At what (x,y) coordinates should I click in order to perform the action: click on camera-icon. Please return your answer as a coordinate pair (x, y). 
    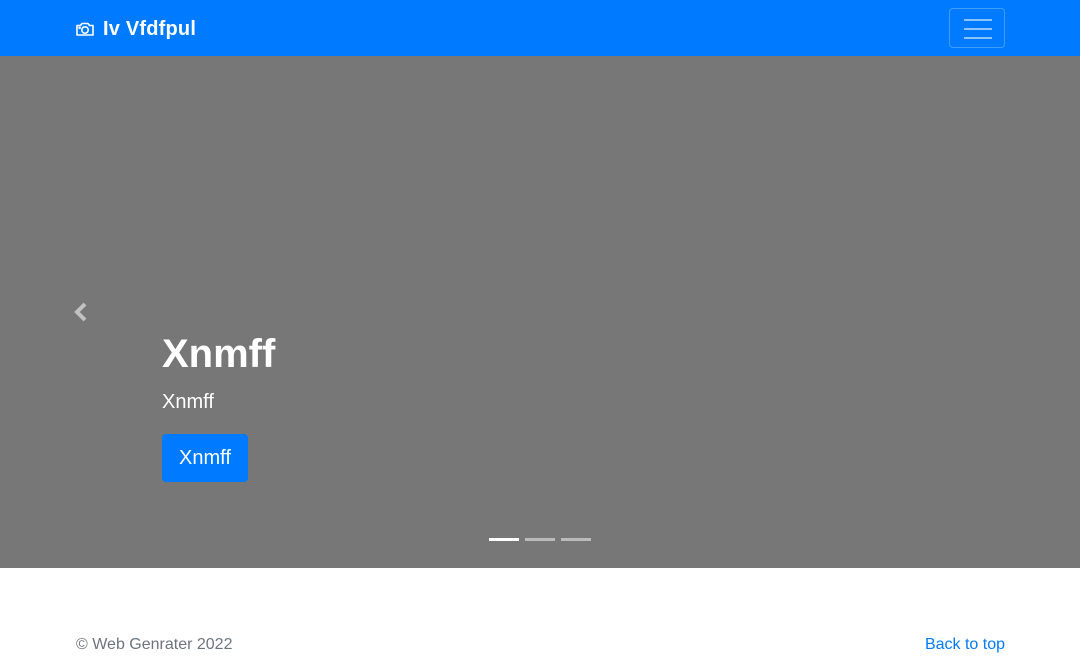
    Looking at the image, I should click on (85, 29).